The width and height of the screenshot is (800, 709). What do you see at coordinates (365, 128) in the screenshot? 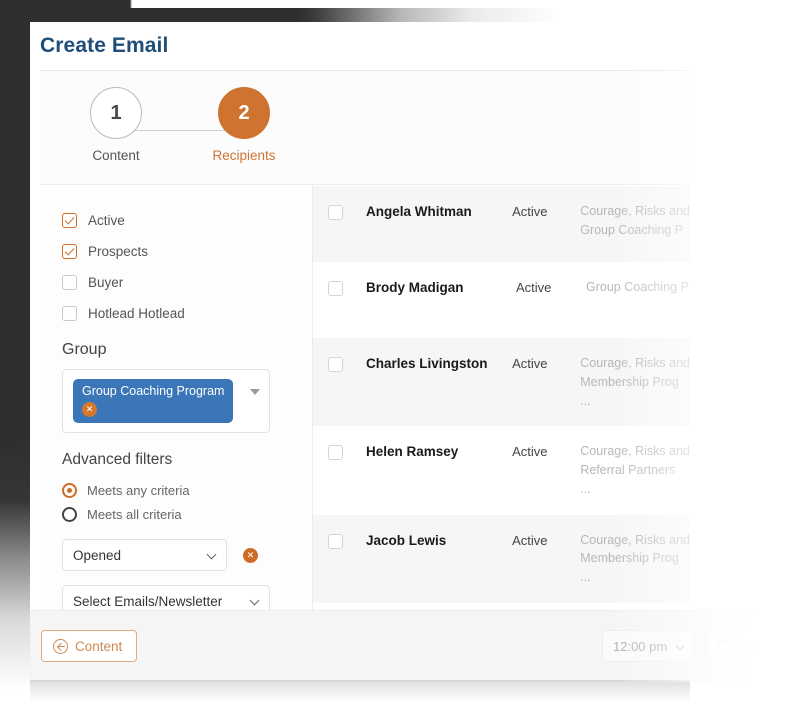
I see `wizard-stepper: 1 Content 2 Recipients` at bounding box center [365, 128].